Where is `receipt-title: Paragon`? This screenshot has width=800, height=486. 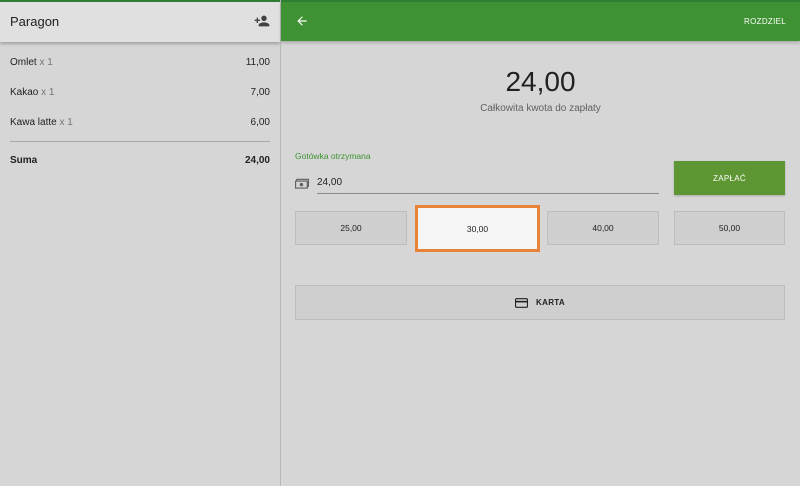
receipt-title: Paragon is located at coordinates (35, 21).